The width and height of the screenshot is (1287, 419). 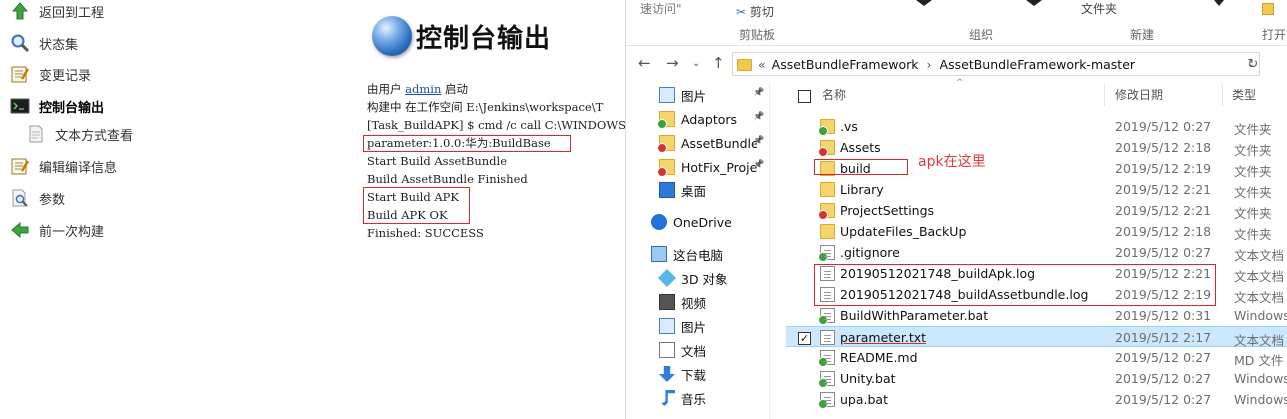 I want to click on nav-item: 文档, so click(x=682, y=350).